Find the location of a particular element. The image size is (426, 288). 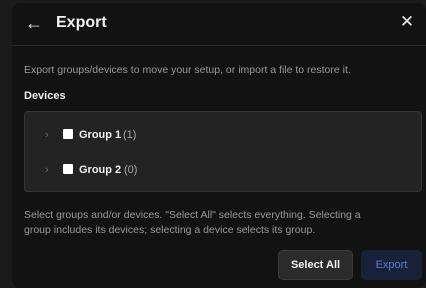

group-1-checkbox is located at coordinates (68, 134).